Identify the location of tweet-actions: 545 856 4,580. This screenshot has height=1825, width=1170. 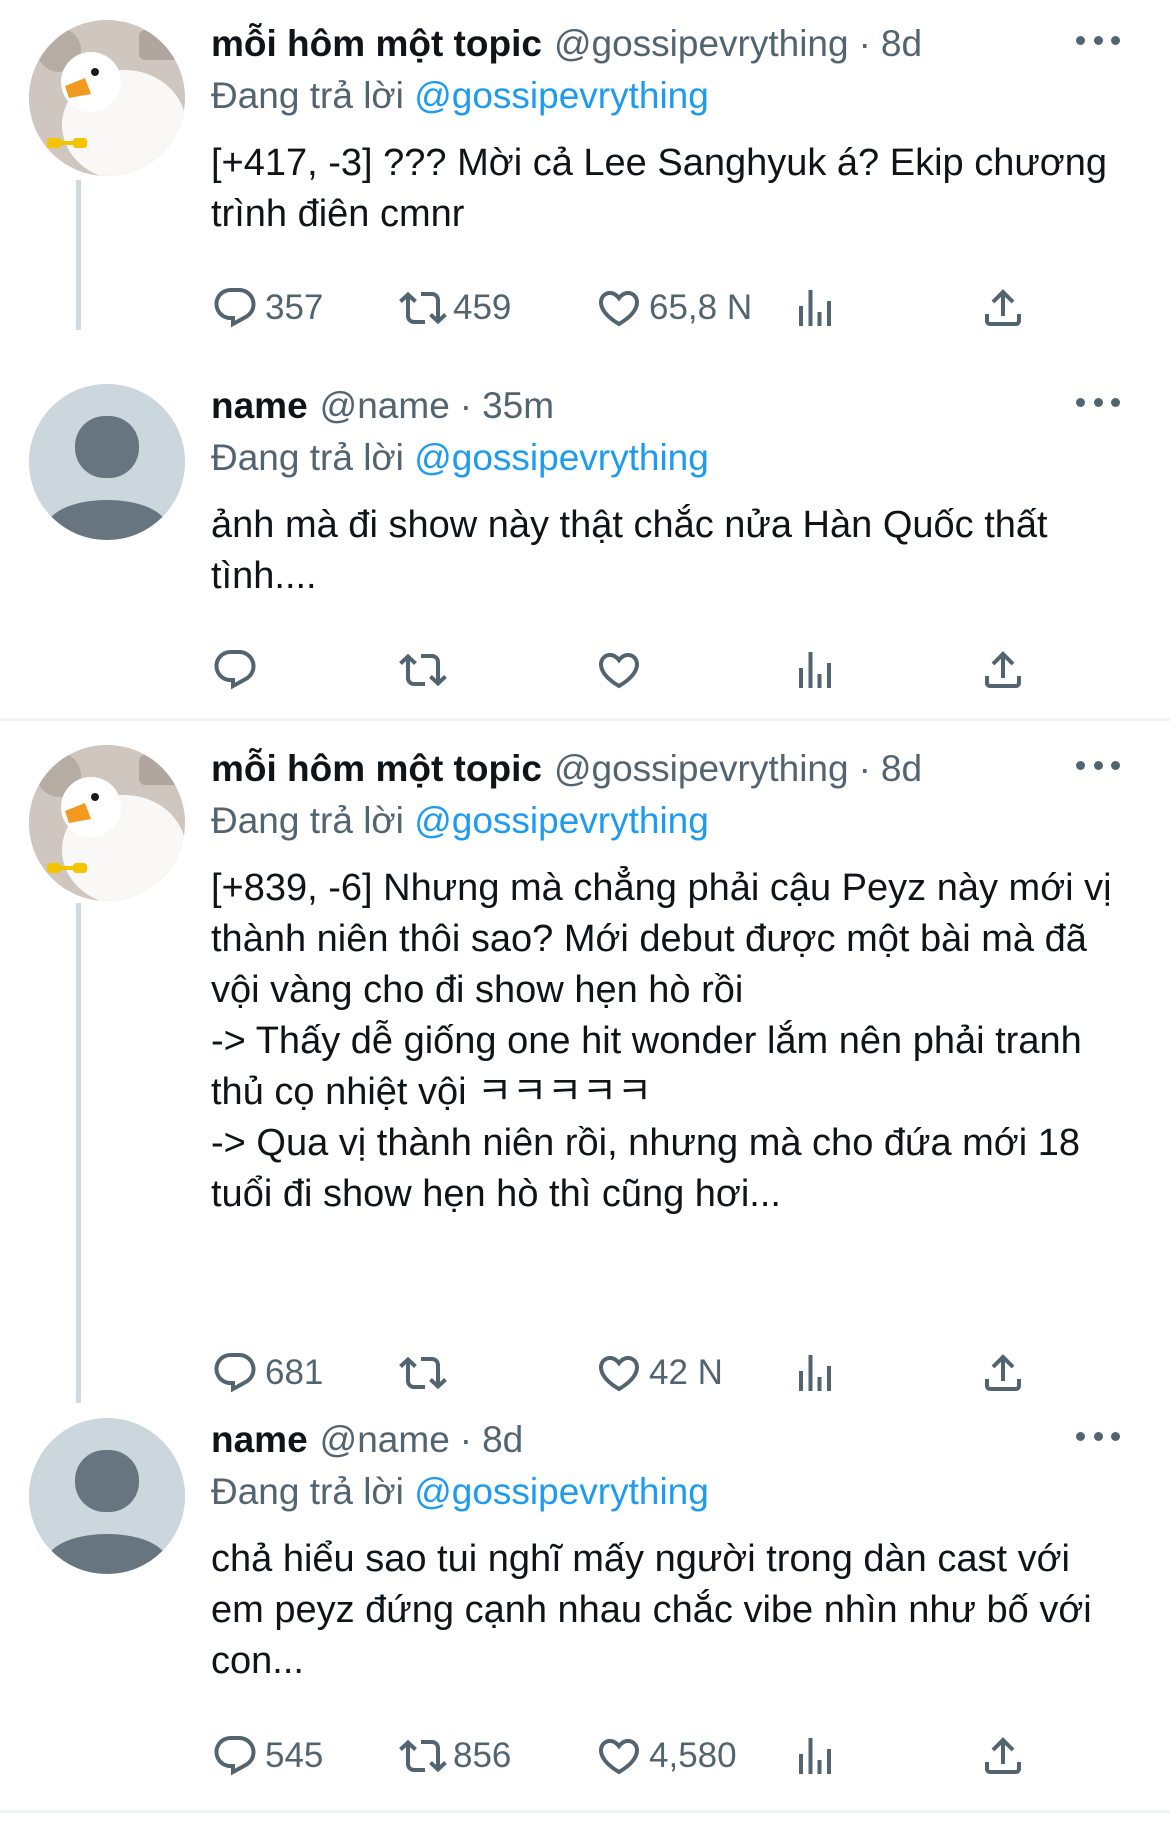
(661, 1756).